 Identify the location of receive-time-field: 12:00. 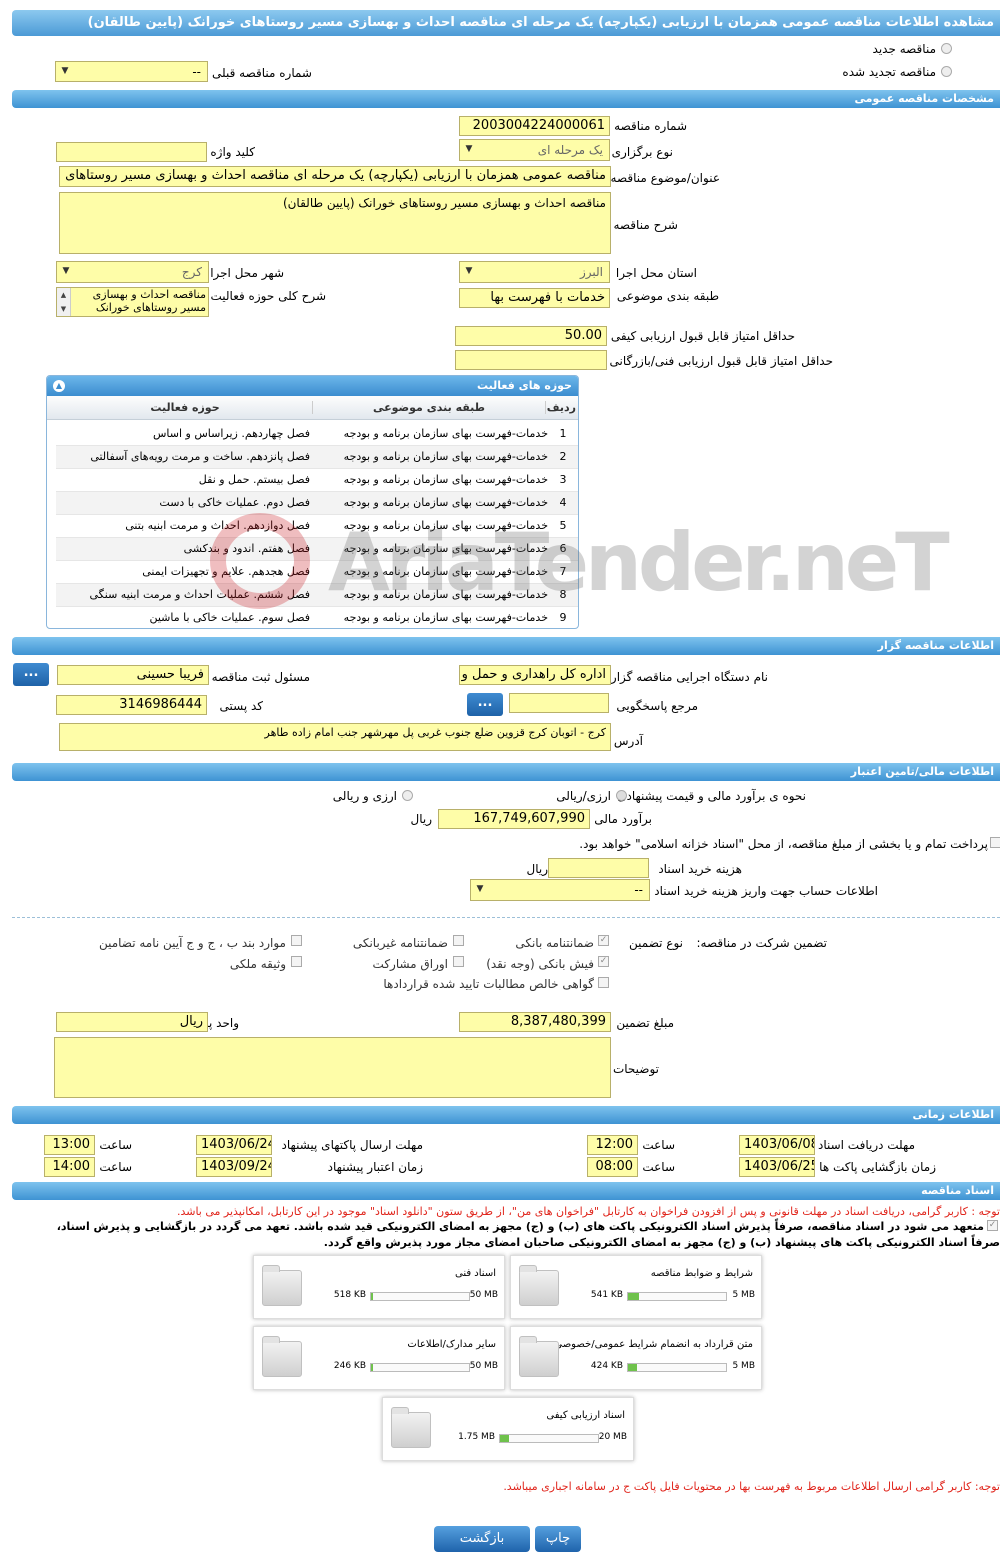
(612, 1145).